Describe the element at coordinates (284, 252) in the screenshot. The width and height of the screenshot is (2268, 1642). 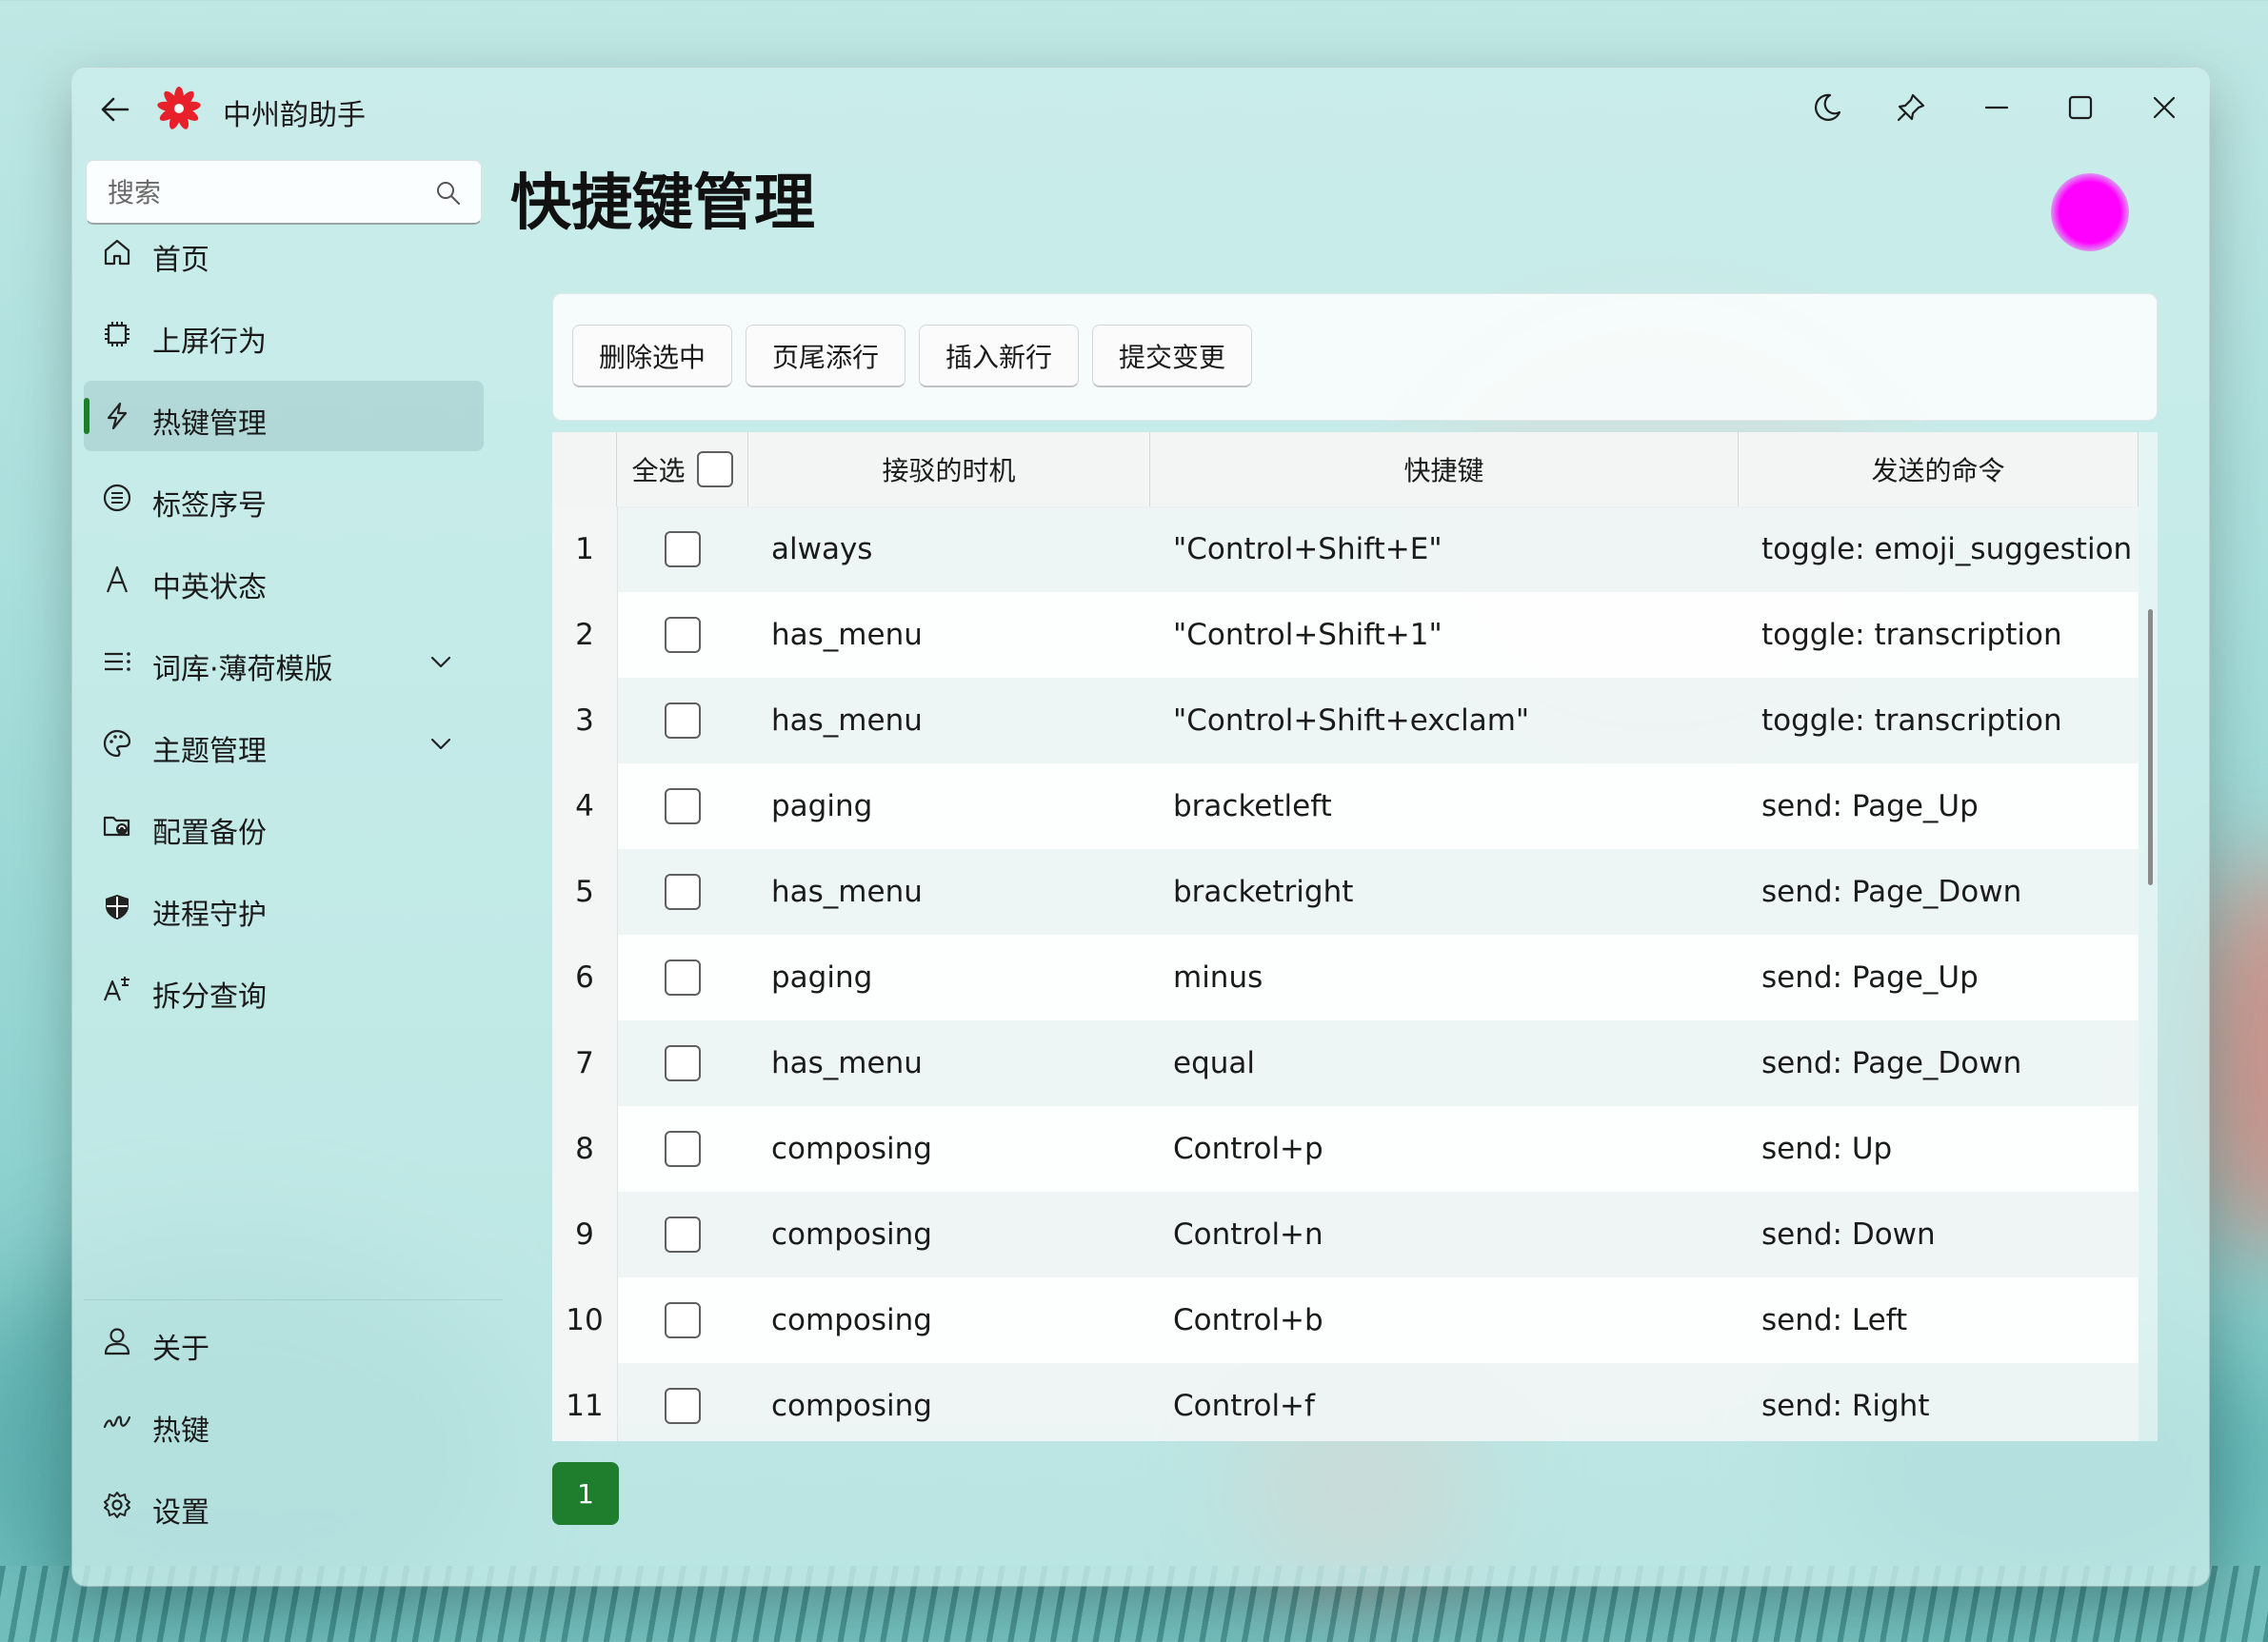
I see `sidebar-item-home: 首页` at that location.